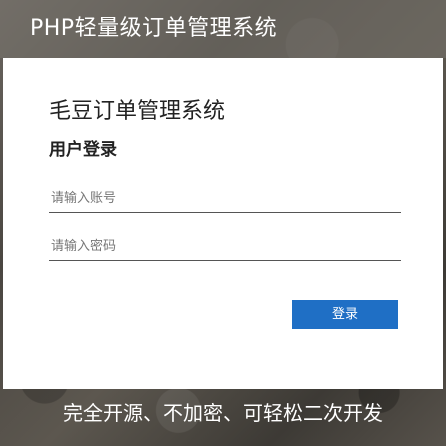  Describe the element at coordinates (225, 247) in the screenshot. I see `password-input` at that location.